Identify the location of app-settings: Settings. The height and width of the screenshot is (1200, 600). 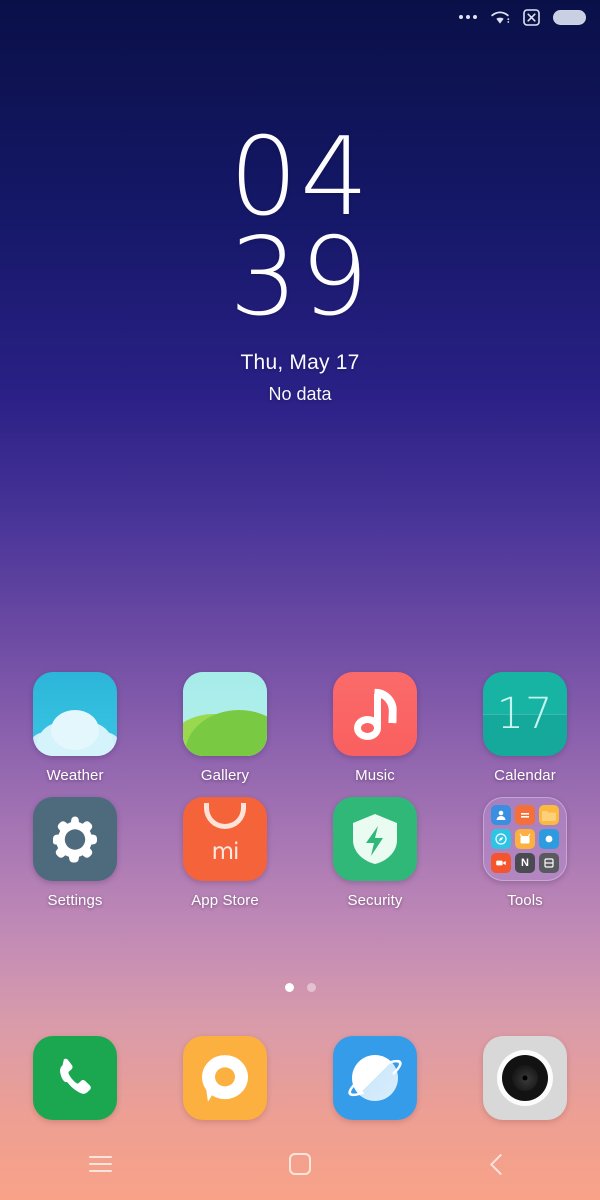
(75, 853).